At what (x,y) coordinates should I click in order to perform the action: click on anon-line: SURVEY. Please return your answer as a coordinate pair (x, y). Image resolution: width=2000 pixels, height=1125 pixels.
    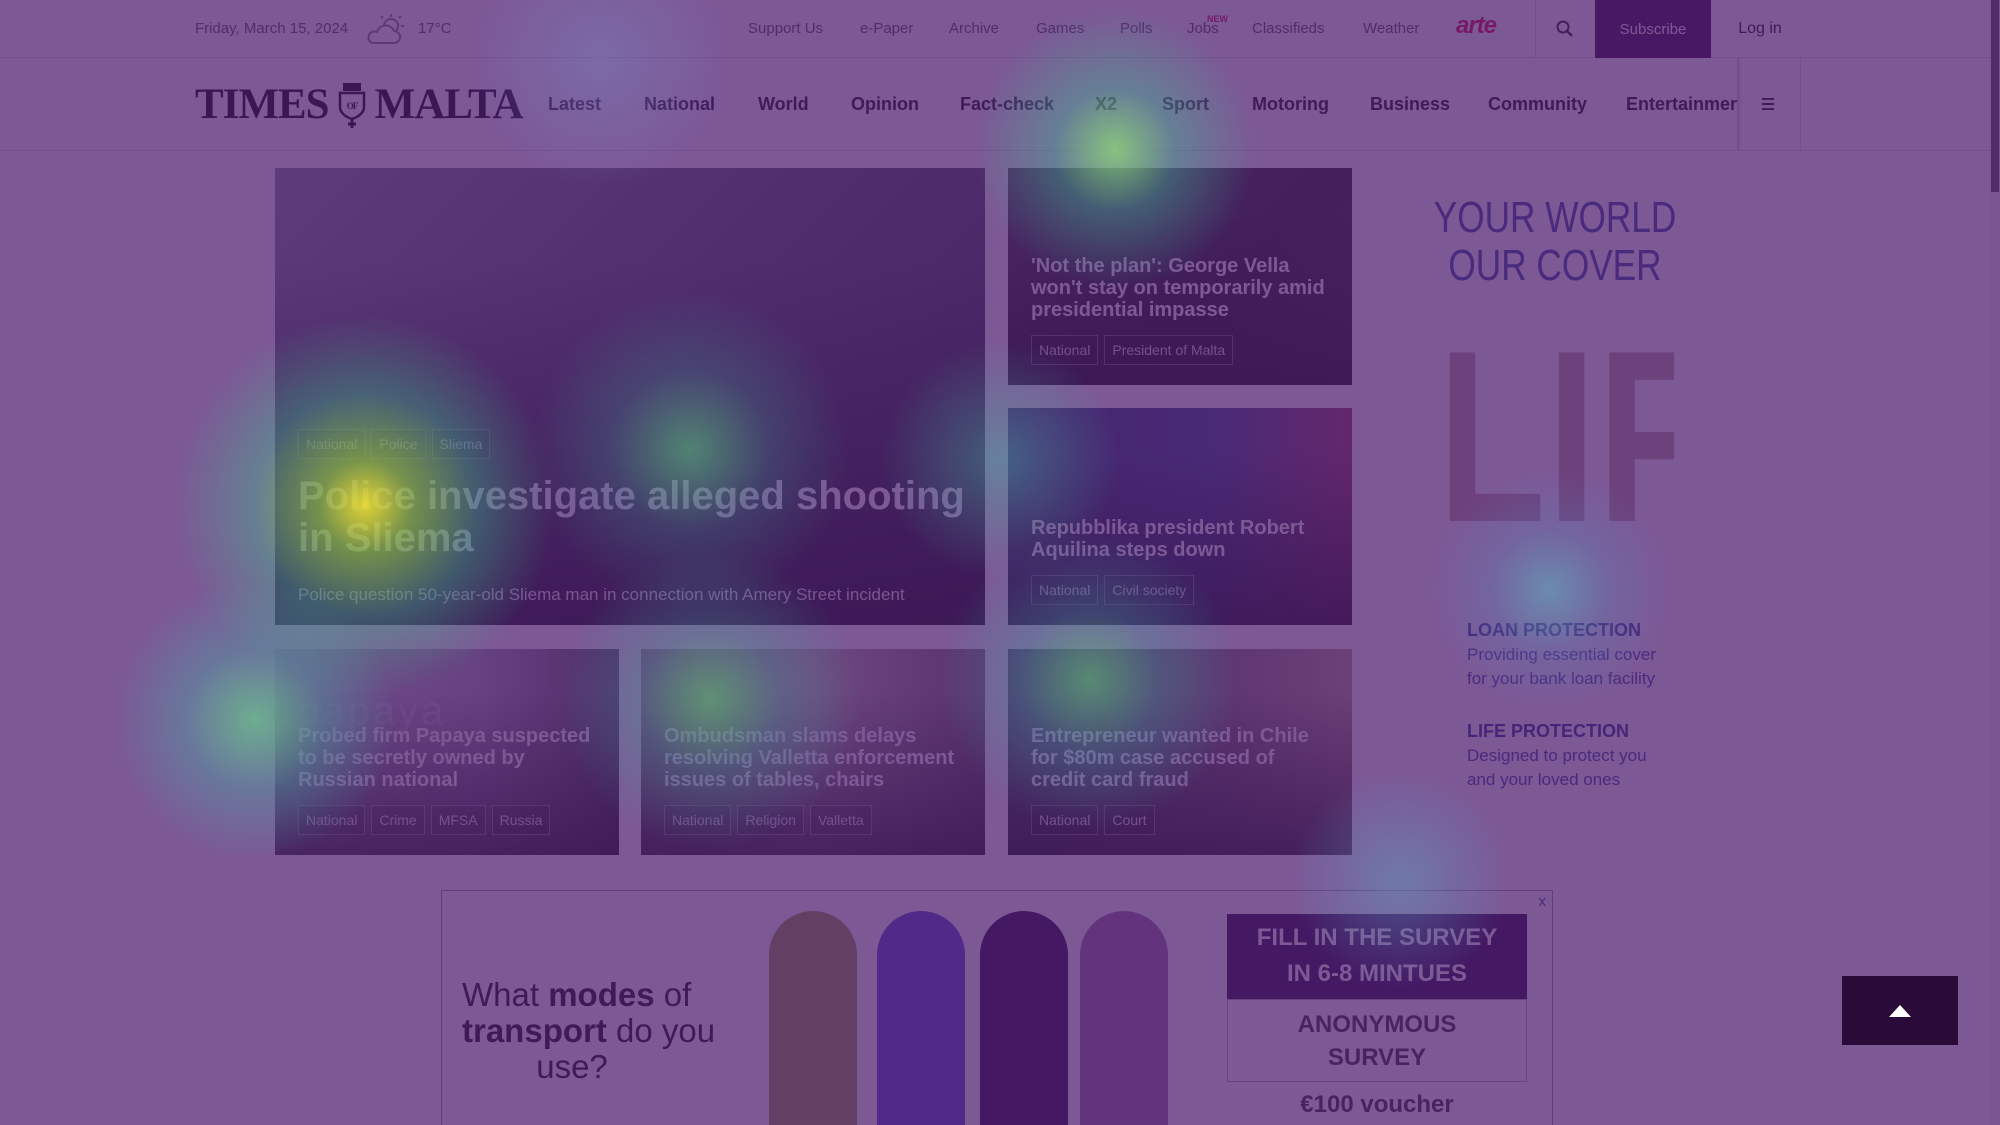
    Looking at the image, I should click on (1377, 1057).